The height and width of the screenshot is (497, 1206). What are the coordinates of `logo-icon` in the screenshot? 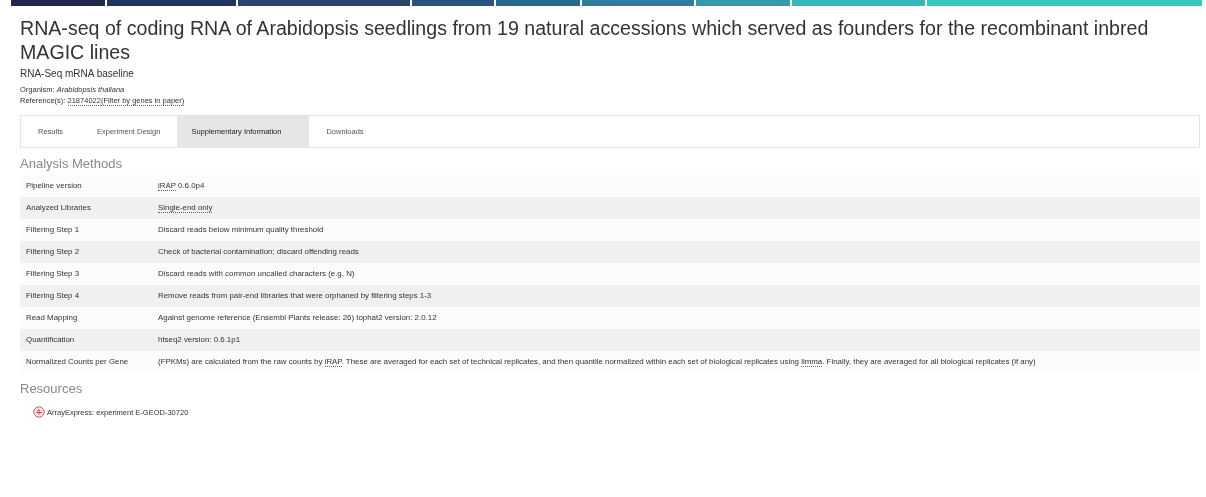 It's located at (39, 412).